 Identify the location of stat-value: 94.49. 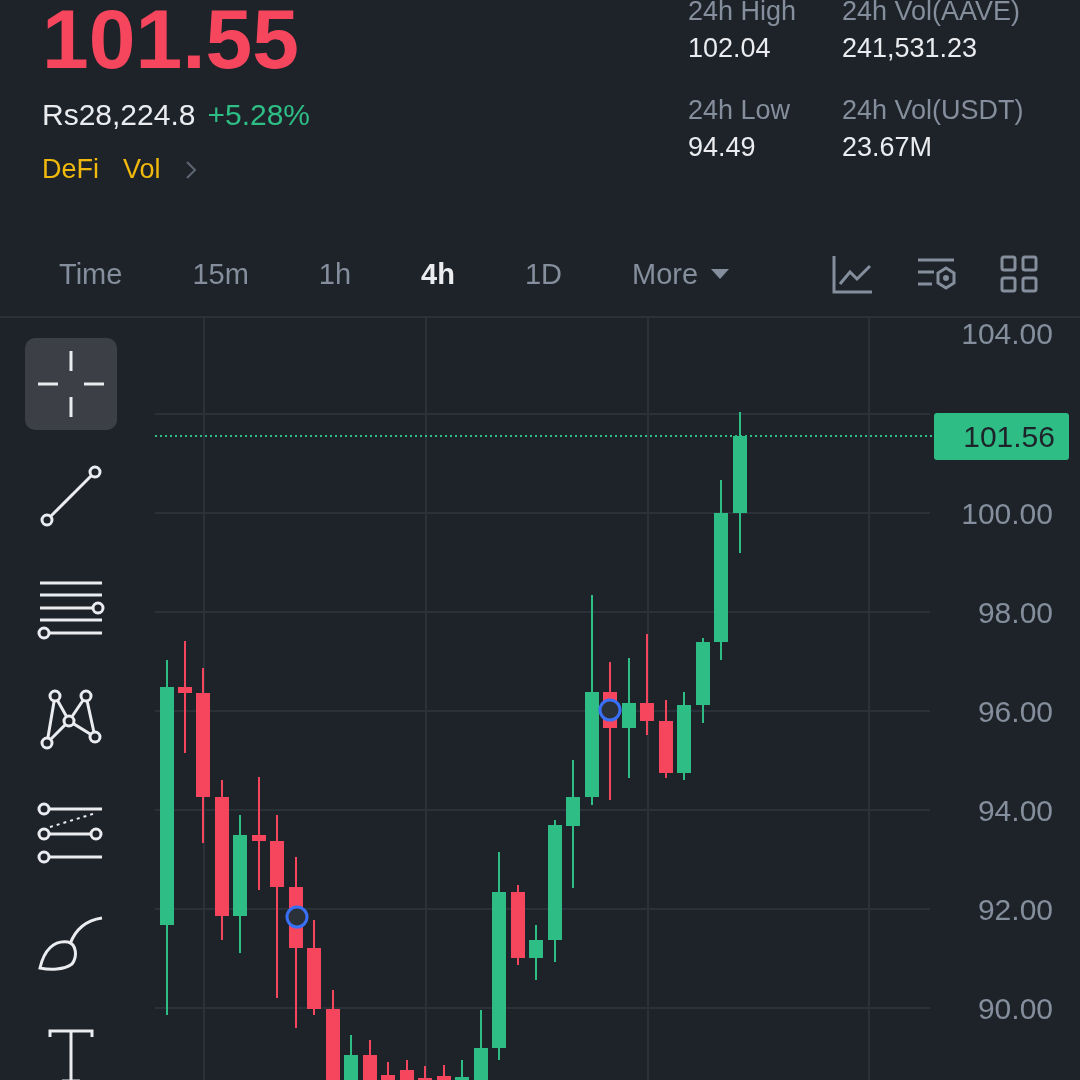
(722, 147).